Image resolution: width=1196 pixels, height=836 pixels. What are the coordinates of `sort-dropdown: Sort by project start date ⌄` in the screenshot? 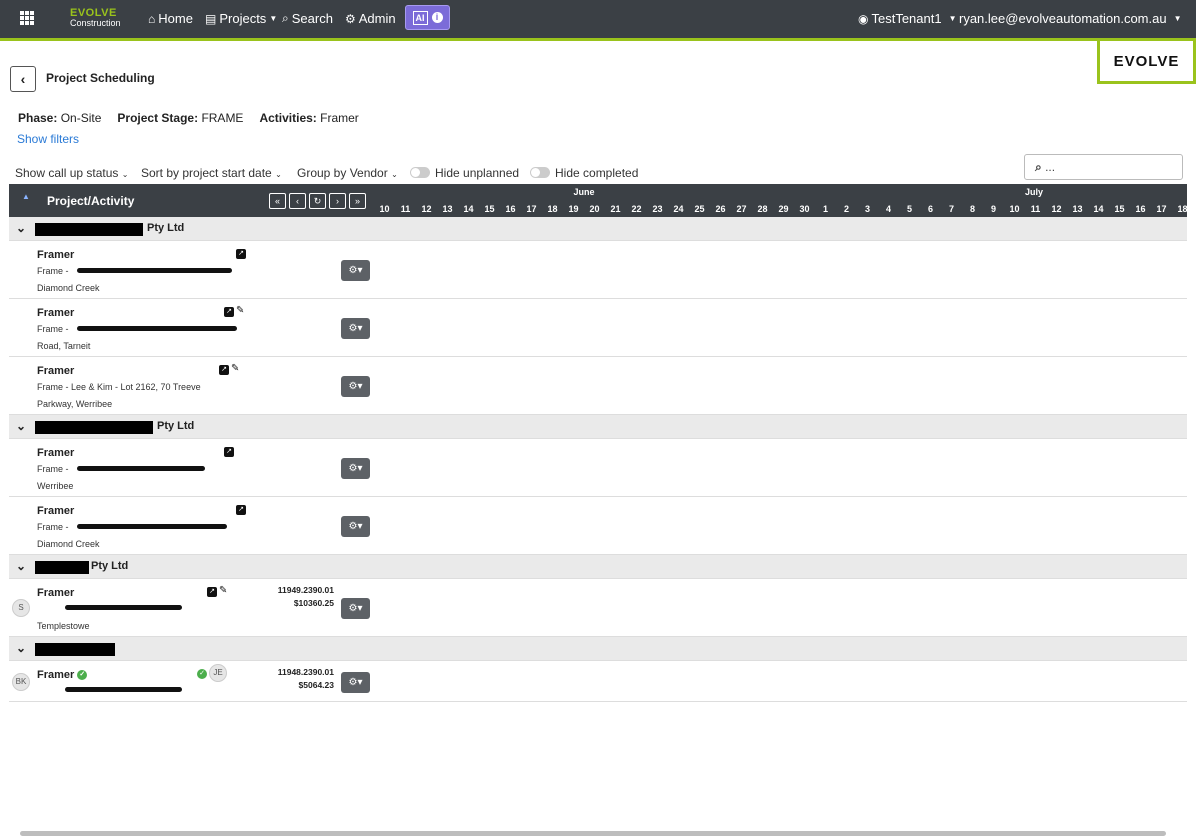 It's located at (211, 173).